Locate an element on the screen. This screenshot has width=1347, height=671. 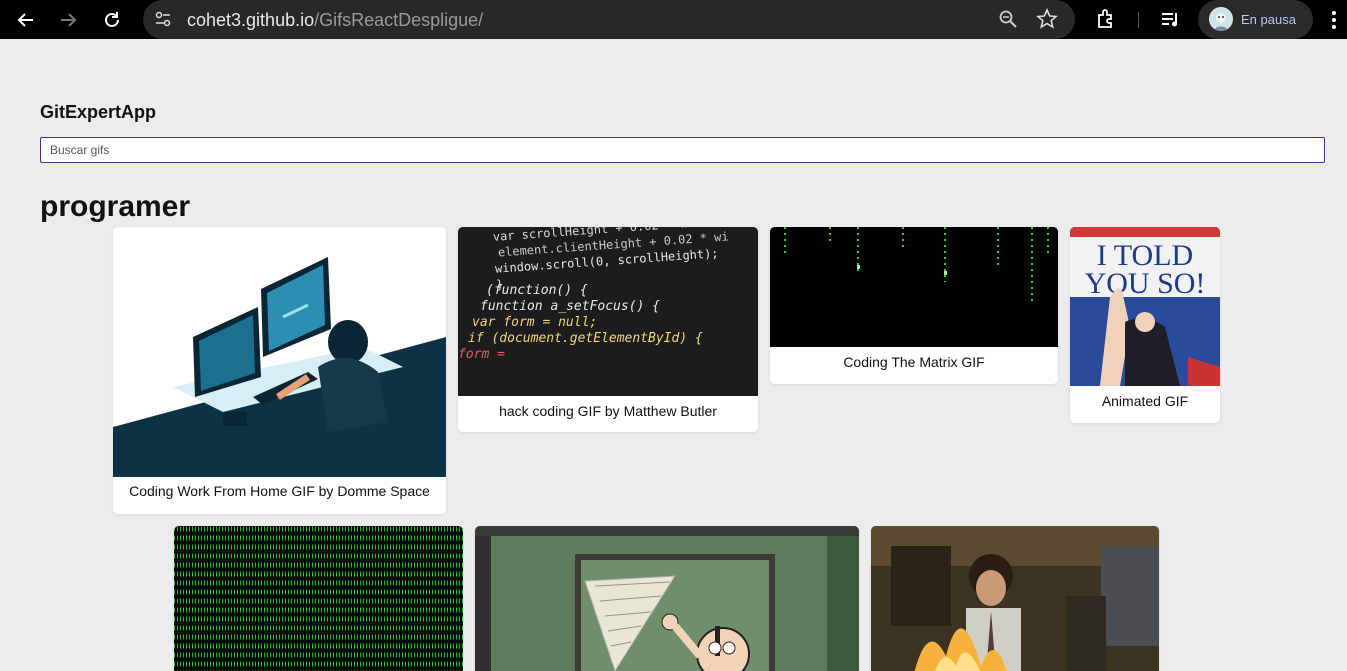
banner-line-2: YOU SO! is located at coordinates (1145, 283).